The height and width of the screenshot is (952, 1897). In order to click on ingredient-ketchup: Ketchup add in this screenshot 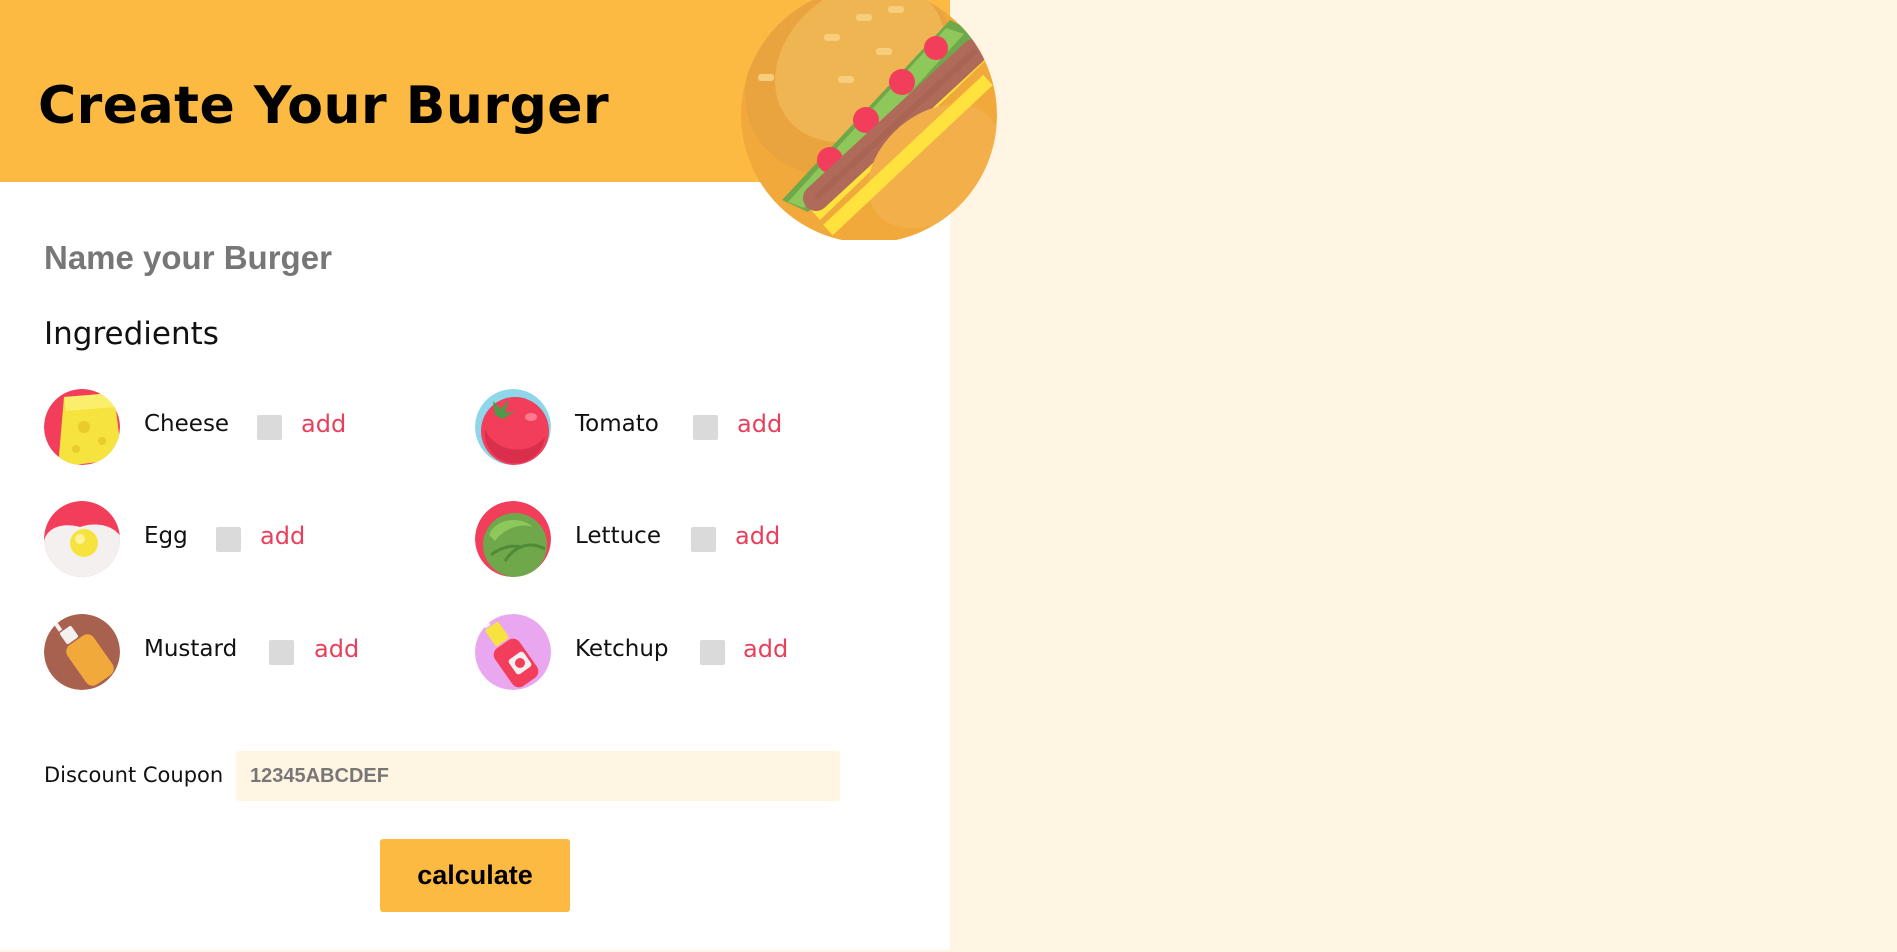, I will do `click(645, 652)`.